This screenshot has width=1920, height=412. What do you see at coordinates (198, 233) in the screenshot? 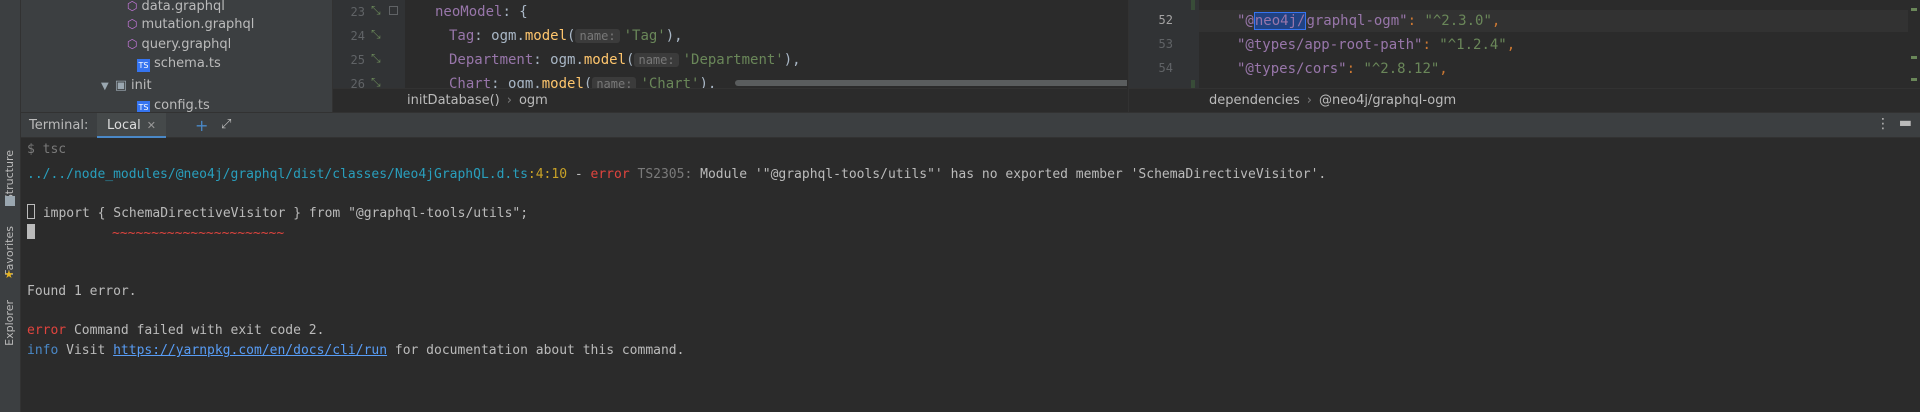
I see `error-squiggle: ~~~~~~~~~~~~~~~~~~~~~~` at bounding box center [198, 233].